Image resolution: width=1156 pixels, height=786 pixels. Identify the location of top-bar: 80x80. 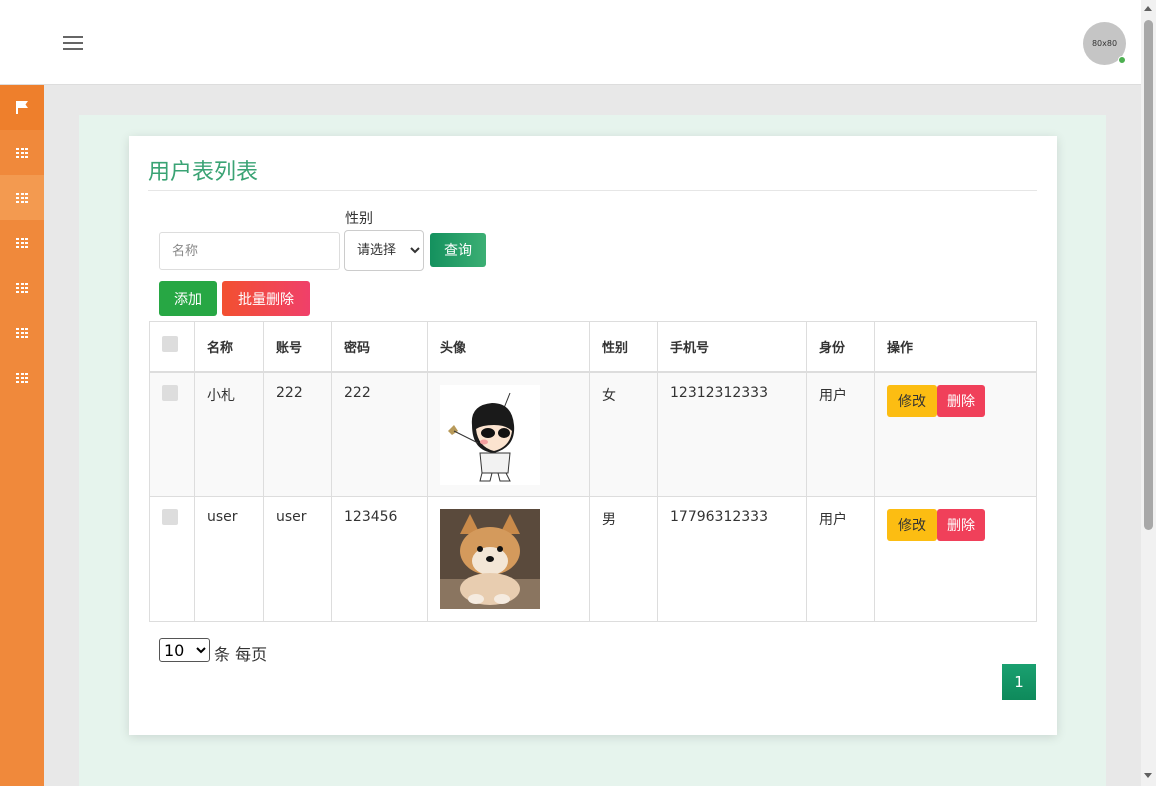
(570, 42).